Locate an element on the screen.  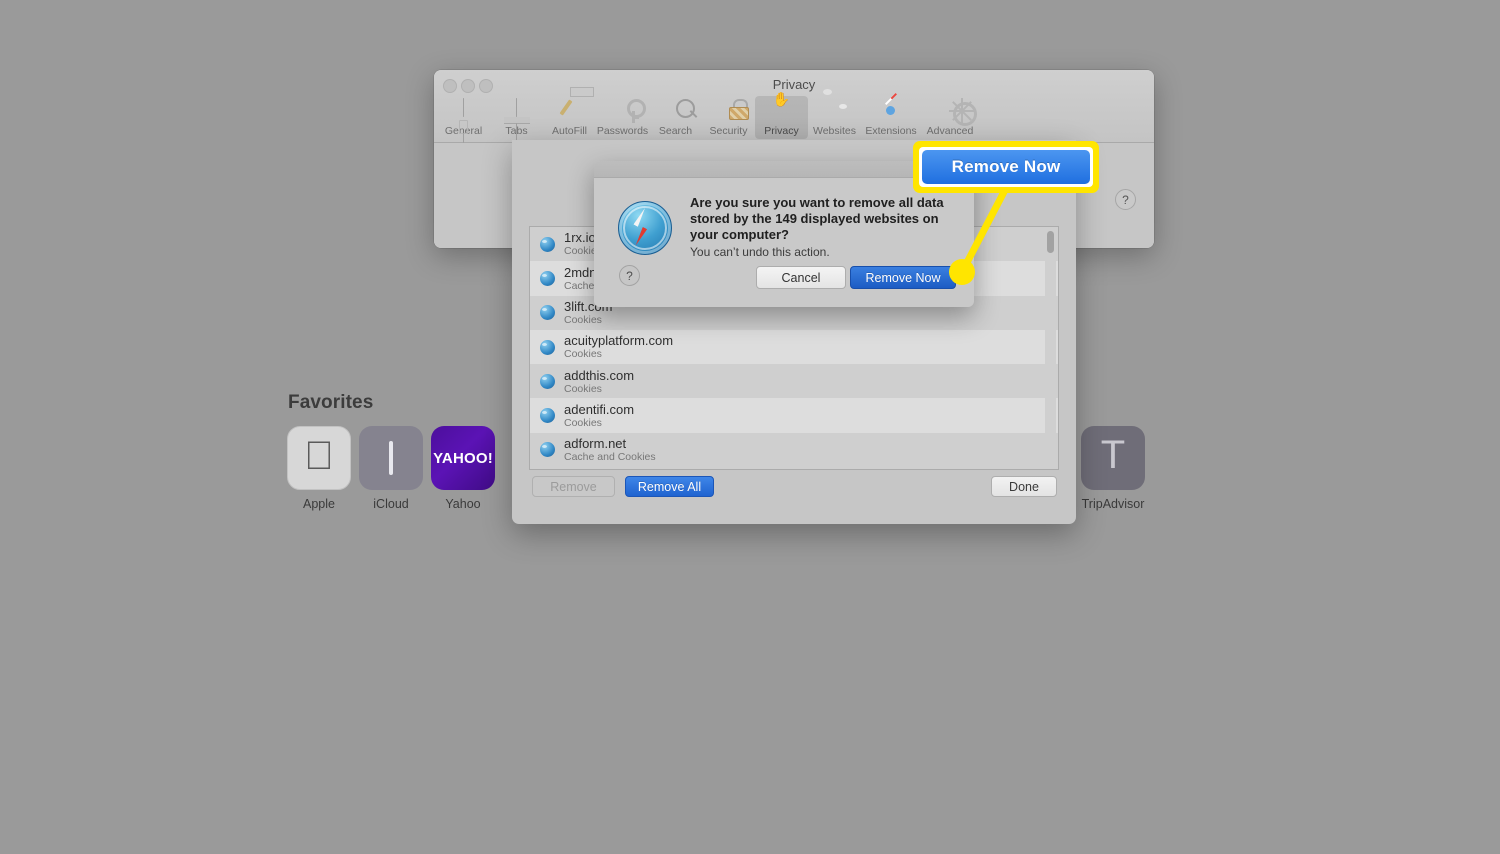
favorite-tile-tripadvisor: T TripAdvisor is located at coordinates (1113, 468).